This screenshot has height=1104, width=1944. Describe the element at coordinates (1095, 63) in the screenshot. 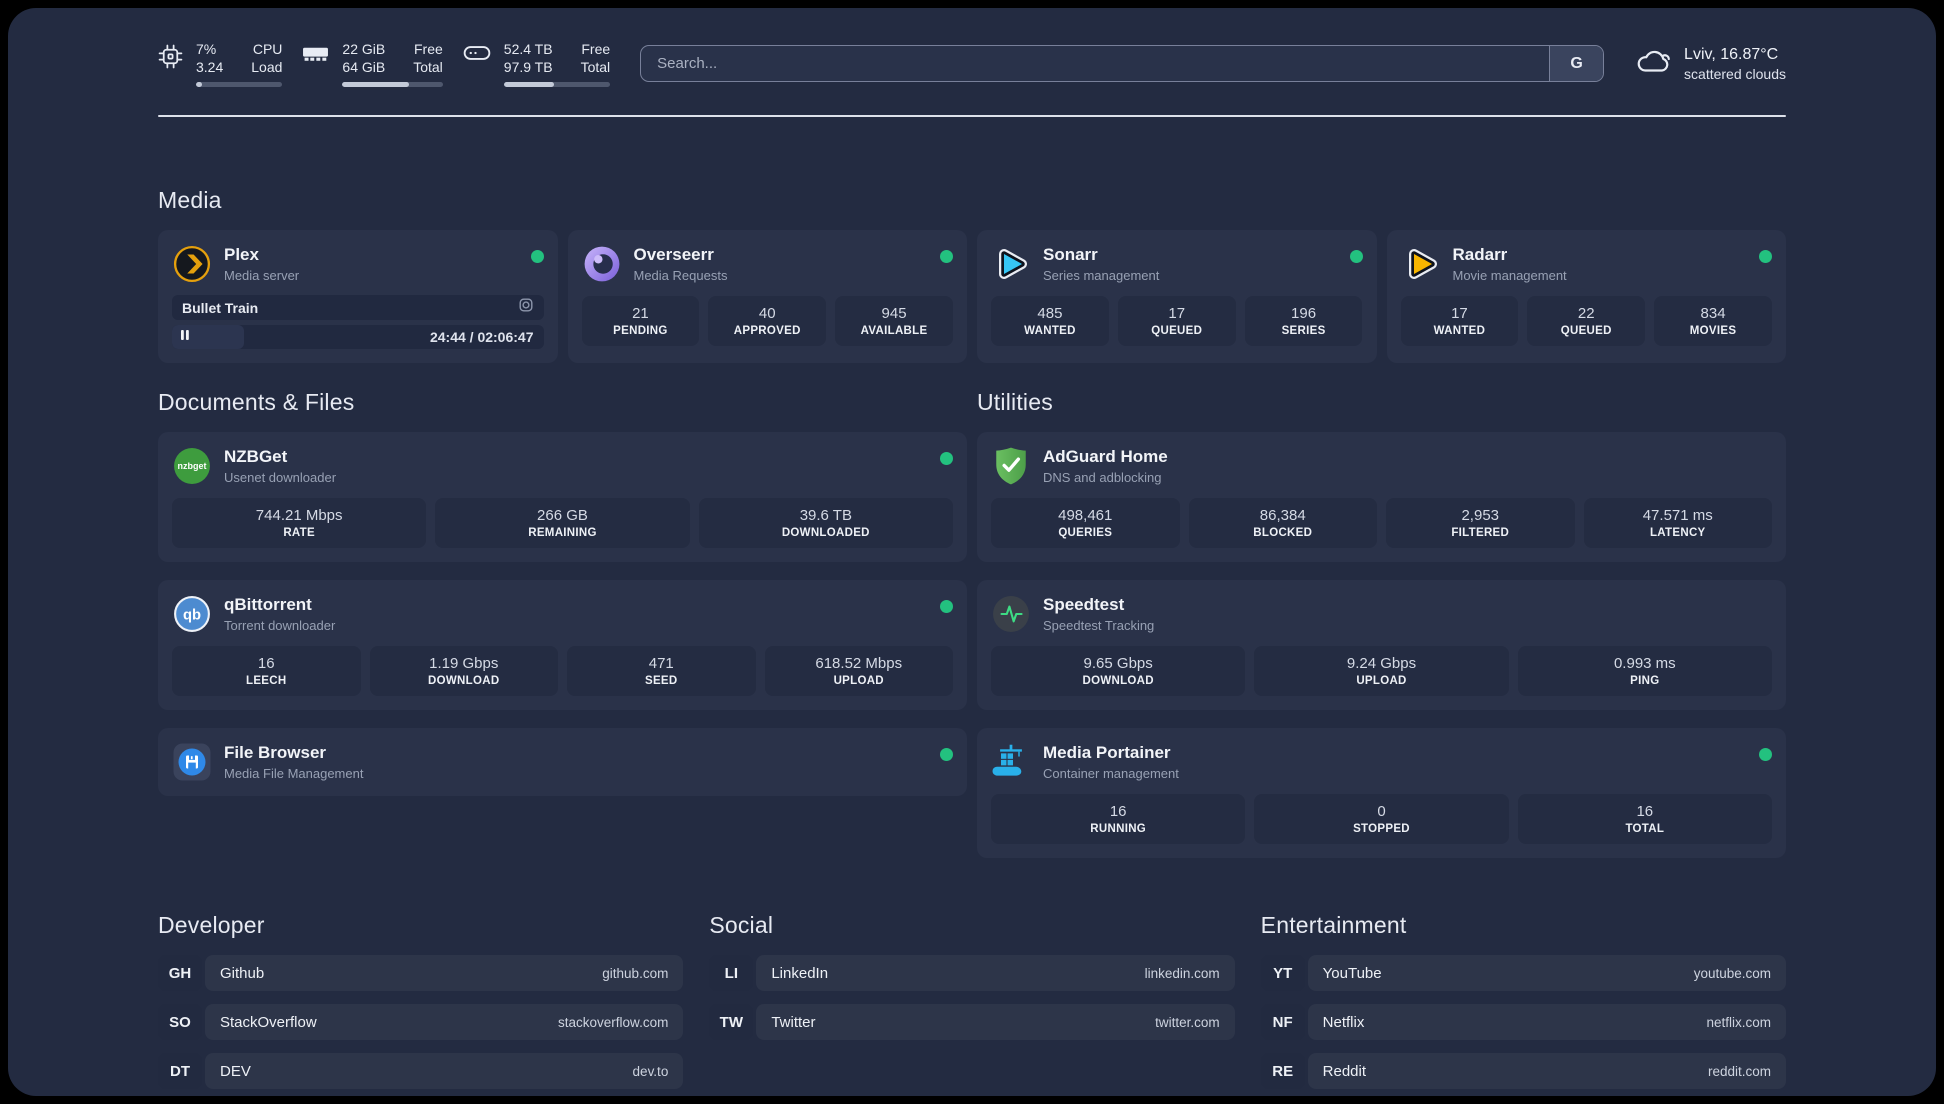

I see `search-input` at that location.